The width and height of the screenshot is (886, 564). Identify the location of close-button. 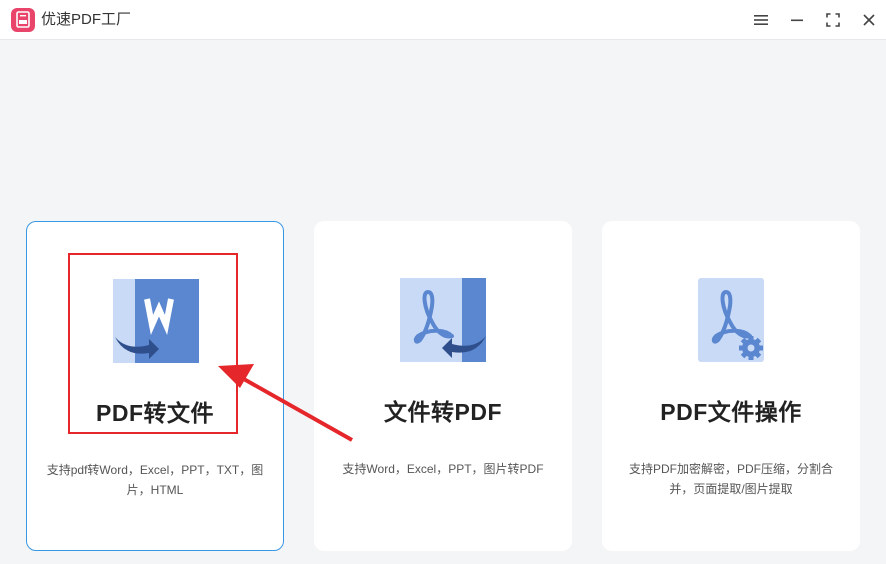
(869, 20).